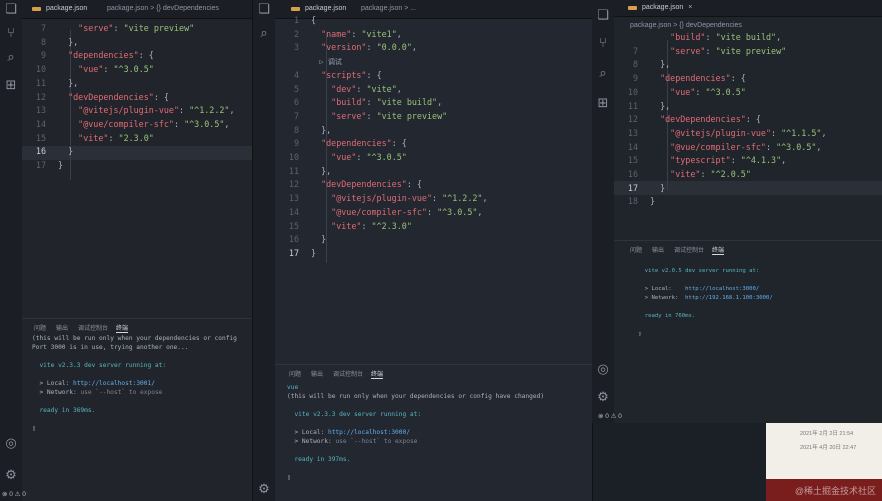  I want to click on terminal-line: vite v2.3.3 dev server running at:, so click(354, 414).